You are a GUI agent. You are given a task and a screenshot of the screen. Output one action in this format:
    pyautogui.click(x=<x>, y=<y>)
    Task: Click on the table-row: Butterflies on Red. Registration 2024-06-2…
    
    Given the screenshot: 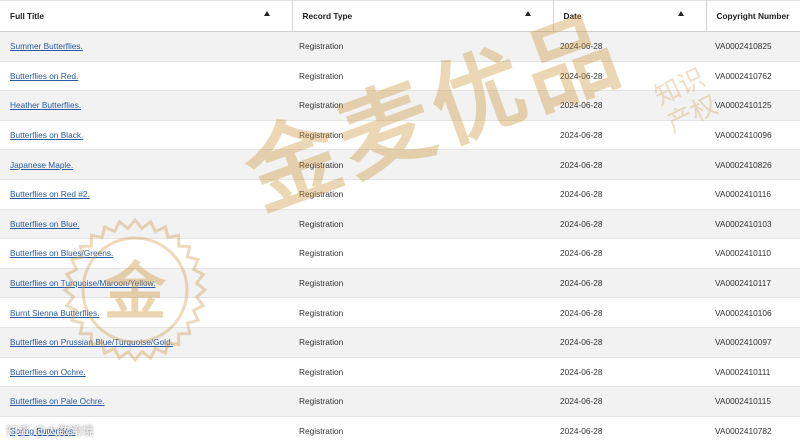 What is the action you would take?
    pyautogui.click(x=400, y=76)
    